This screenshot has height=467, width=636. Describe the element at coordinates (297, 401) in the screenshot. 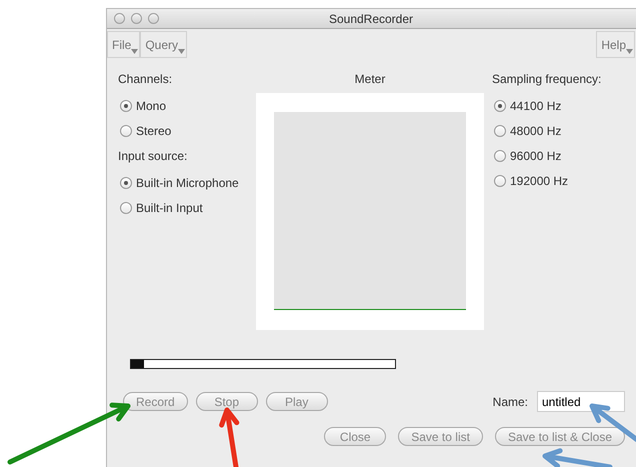

I see `transport-button: Play` at that location.